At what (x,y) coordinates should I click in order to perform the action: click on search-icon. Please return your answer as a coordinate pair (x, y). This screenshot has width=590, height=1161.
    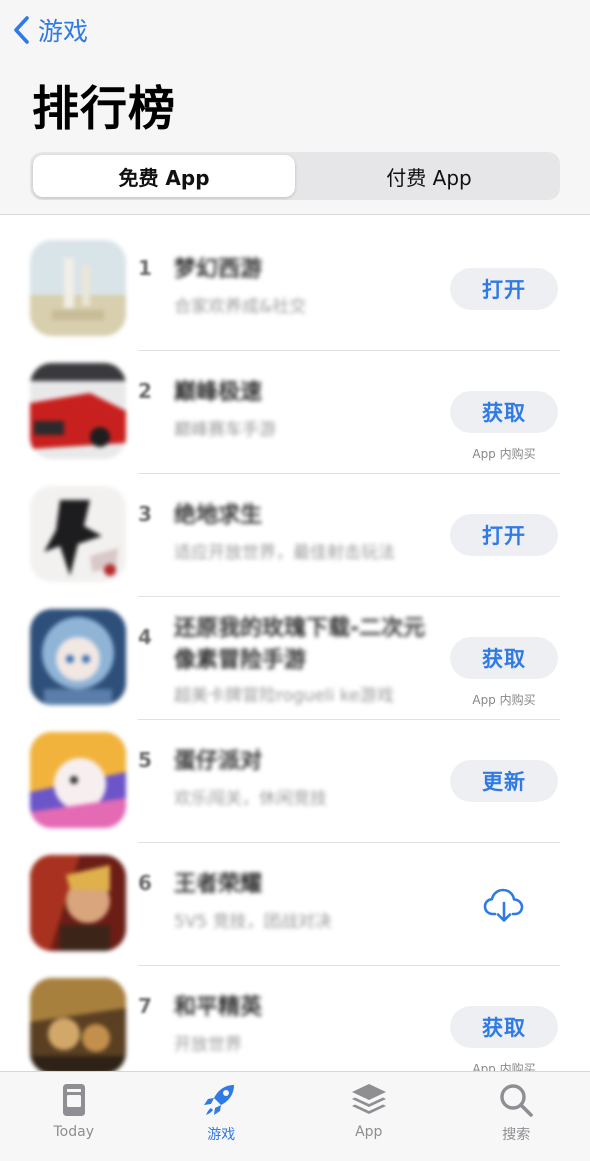
    Looking at the image, I should click on (516, 1100).